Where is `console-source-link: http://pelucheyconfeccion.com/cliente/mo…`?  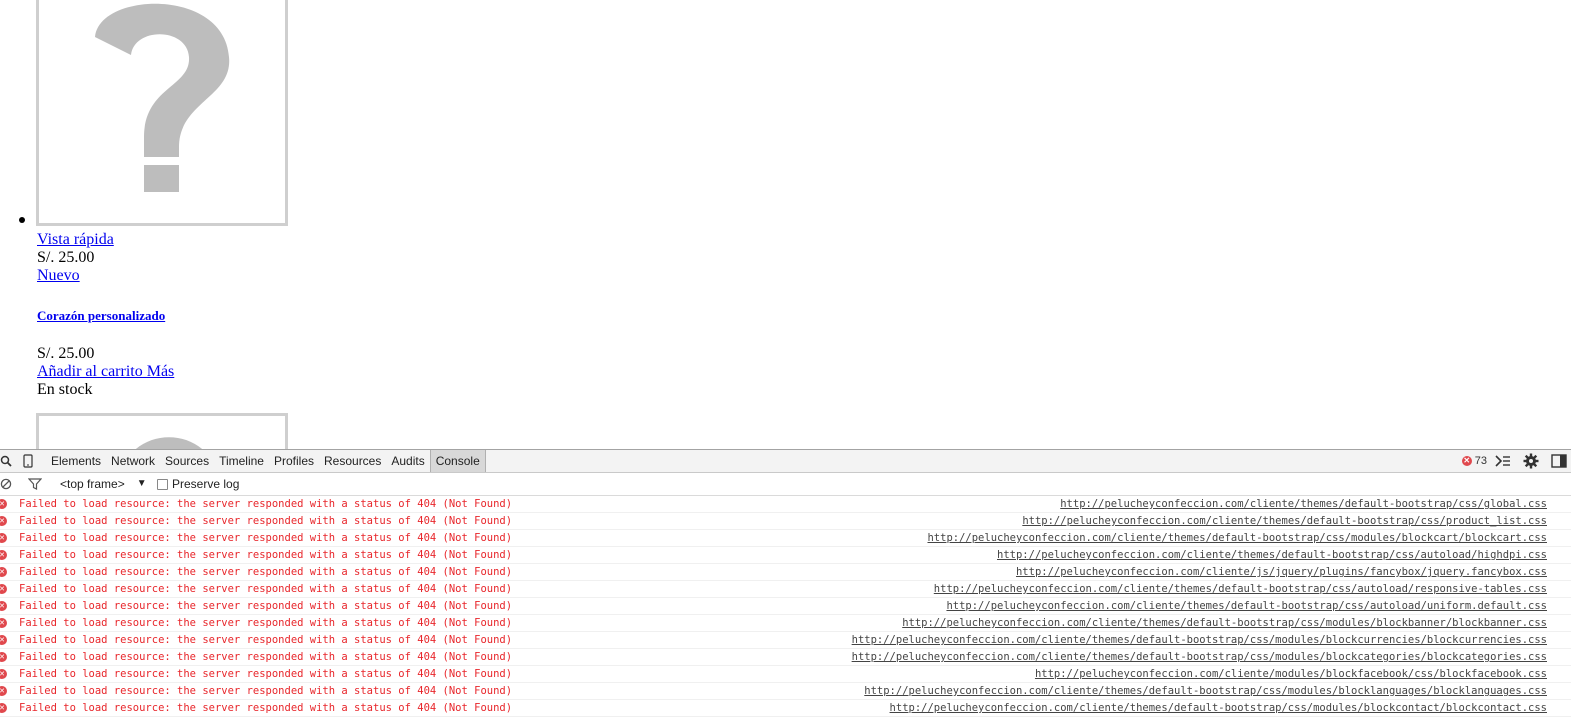 console-source-link: http://pelucheyconfeccion.com/cliente/mo… is located at coordinates (1291, 674).